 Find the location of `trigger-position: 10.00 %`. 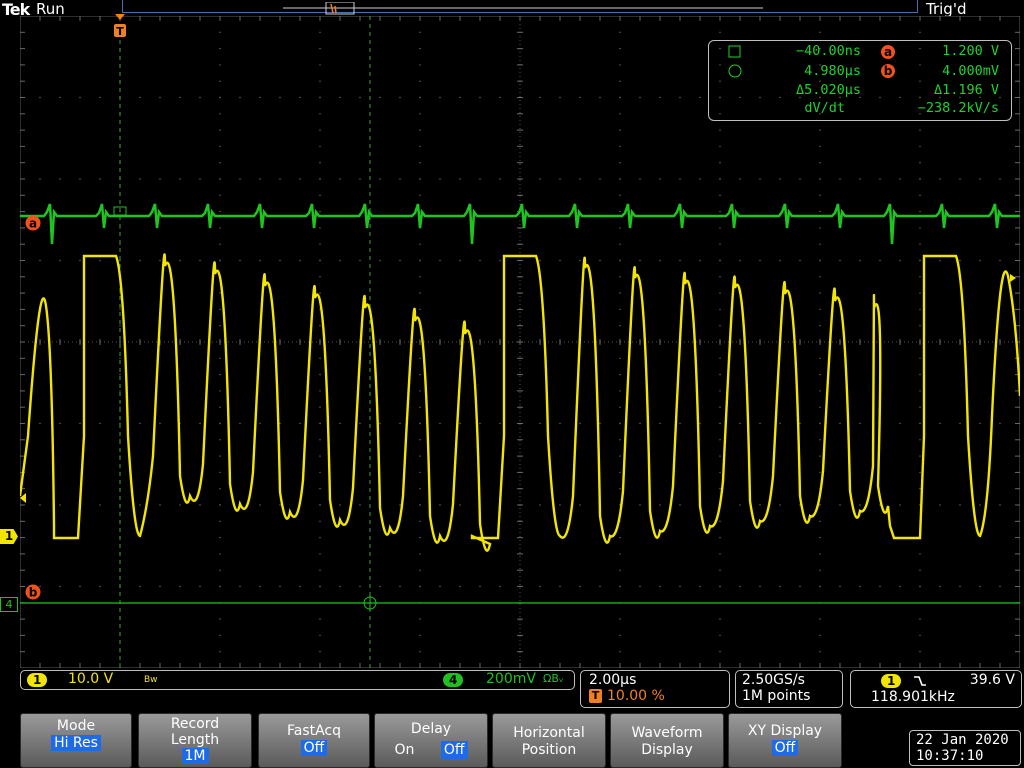

trigger-position: 10.00 % is located at coordinates (636, 696).